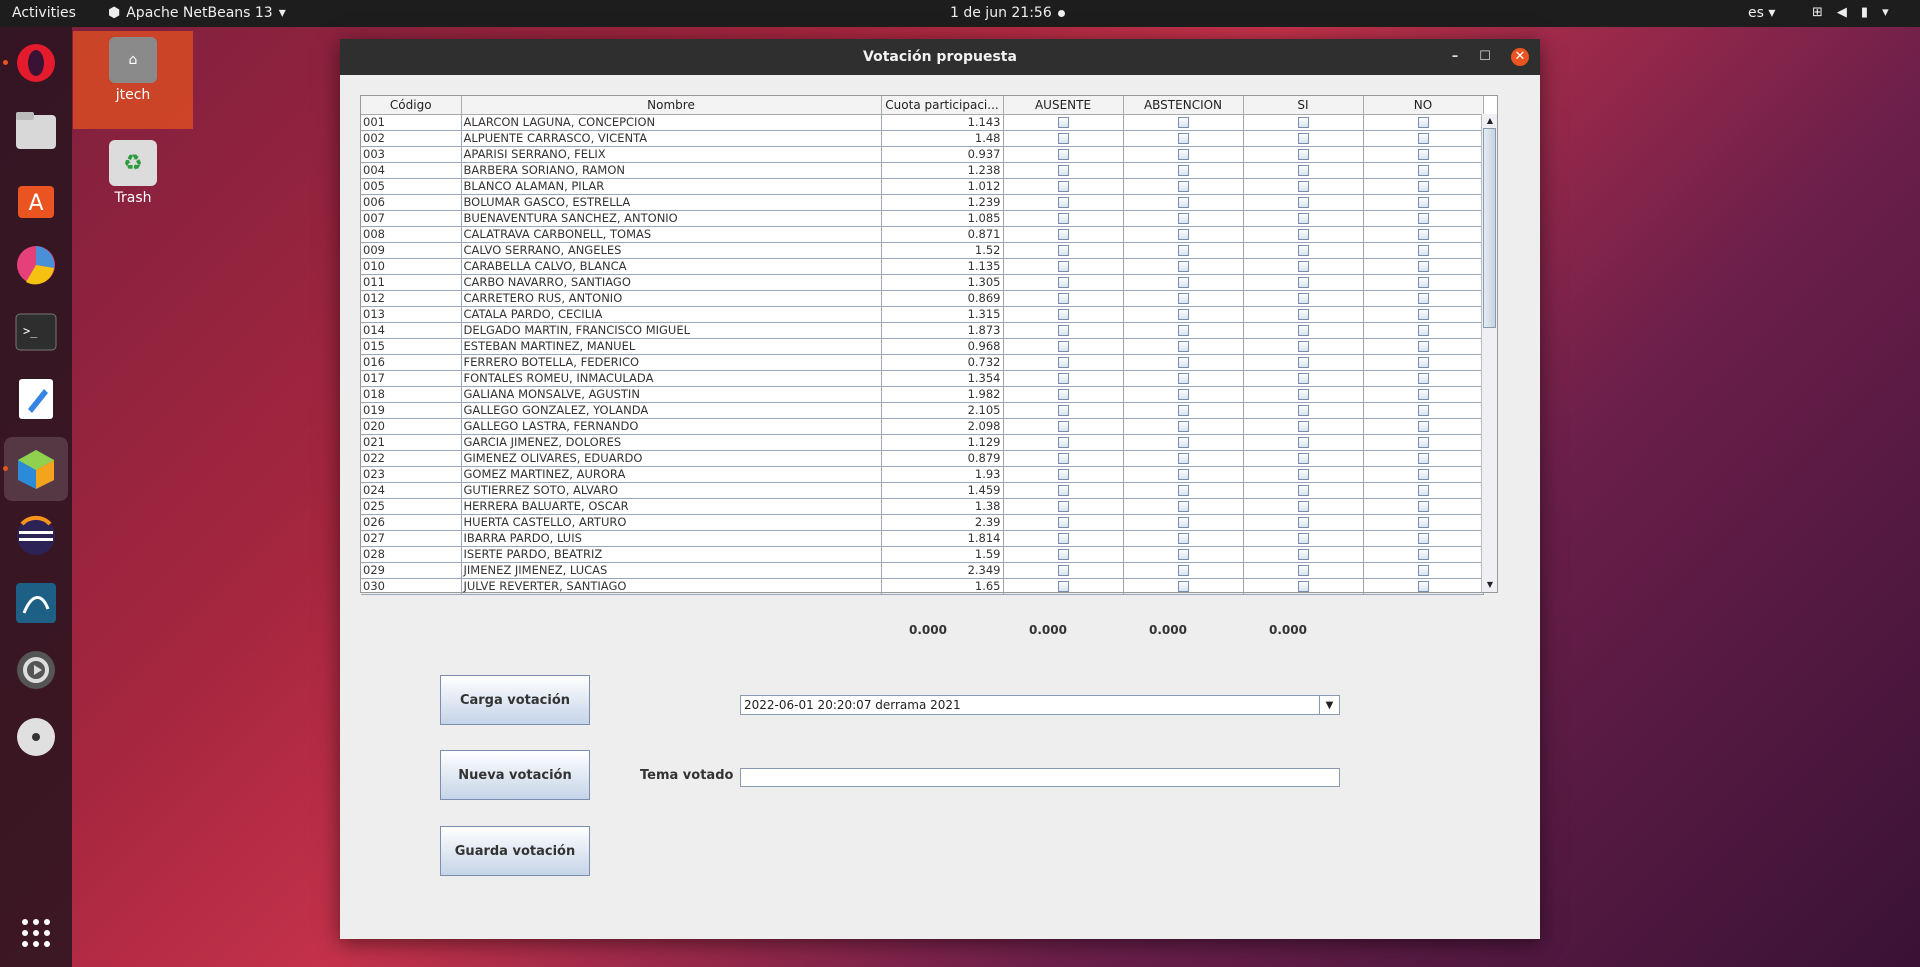  I want to click on column-header-abstencion: ABSTENCION, so click(1183, 105).